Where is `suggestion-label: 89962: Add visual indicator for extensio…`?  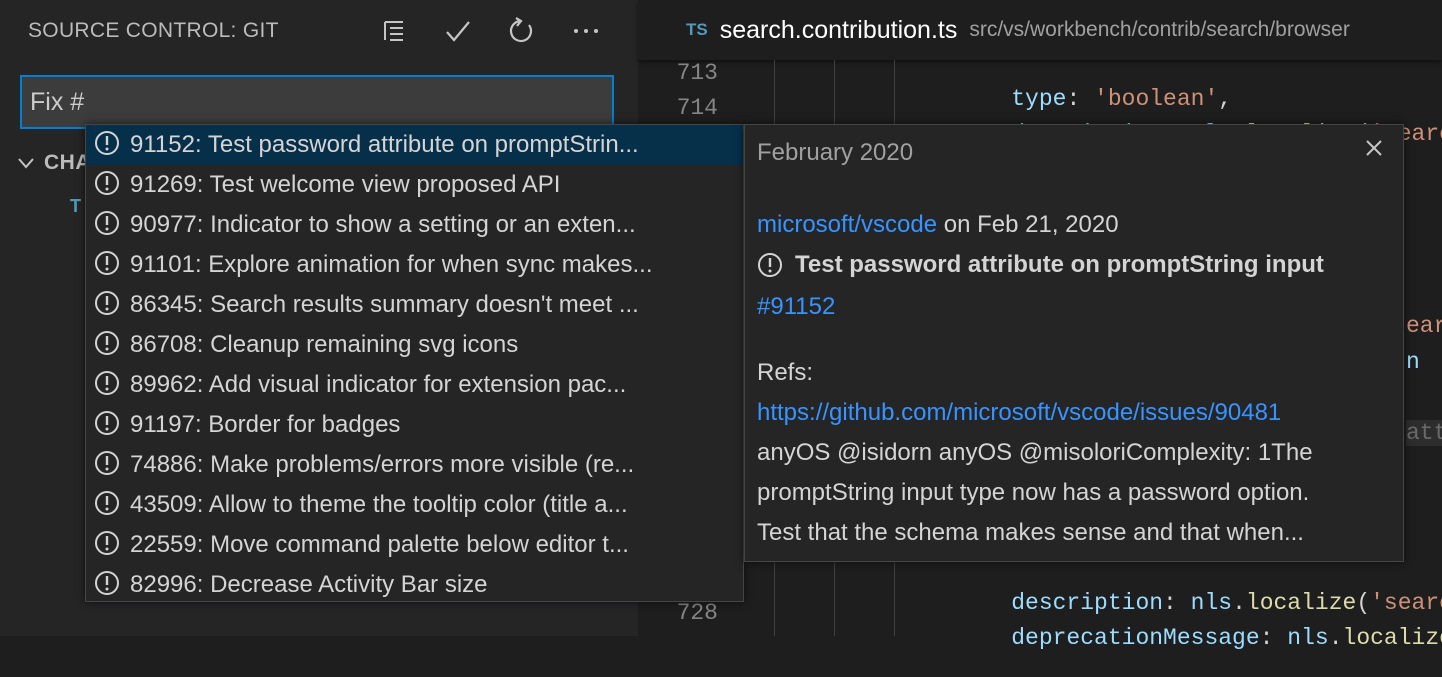
suggestion-label: 89962: Add visual indicator for extensio… is located at coordinates (378, 384).